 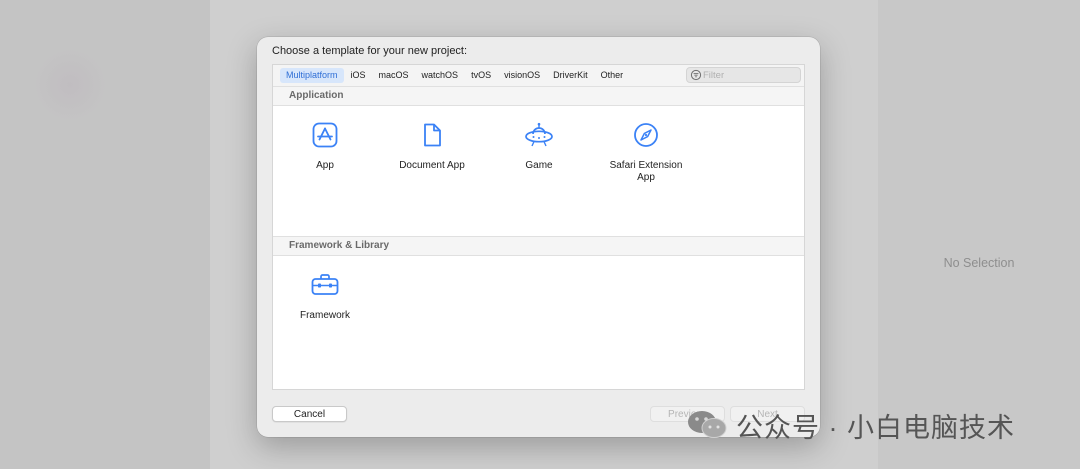 I want to click on toolbox-icon, so click(x=325, y=284).